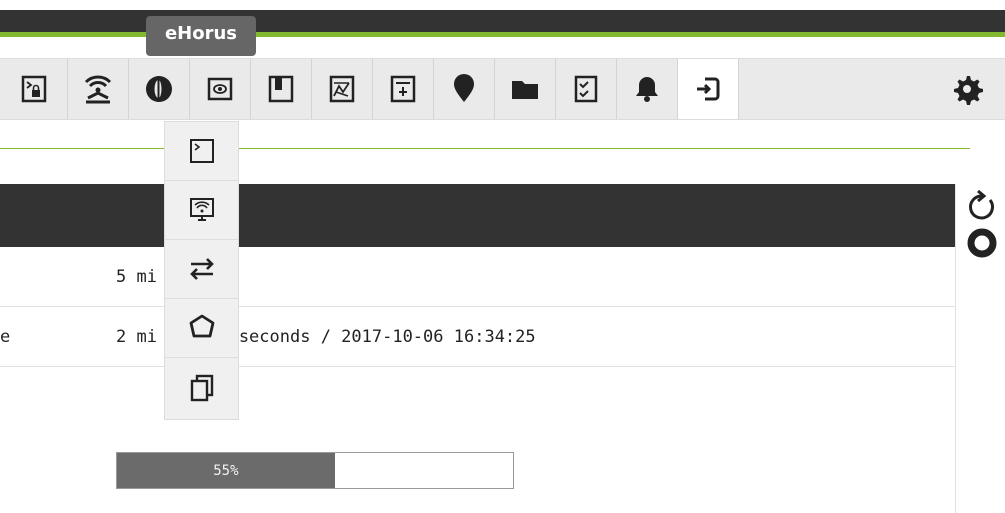  What do you see at coordinates (871, 89) in the screenshot?
I see `toolbar-item-settings` at bounding box center [871, 89].